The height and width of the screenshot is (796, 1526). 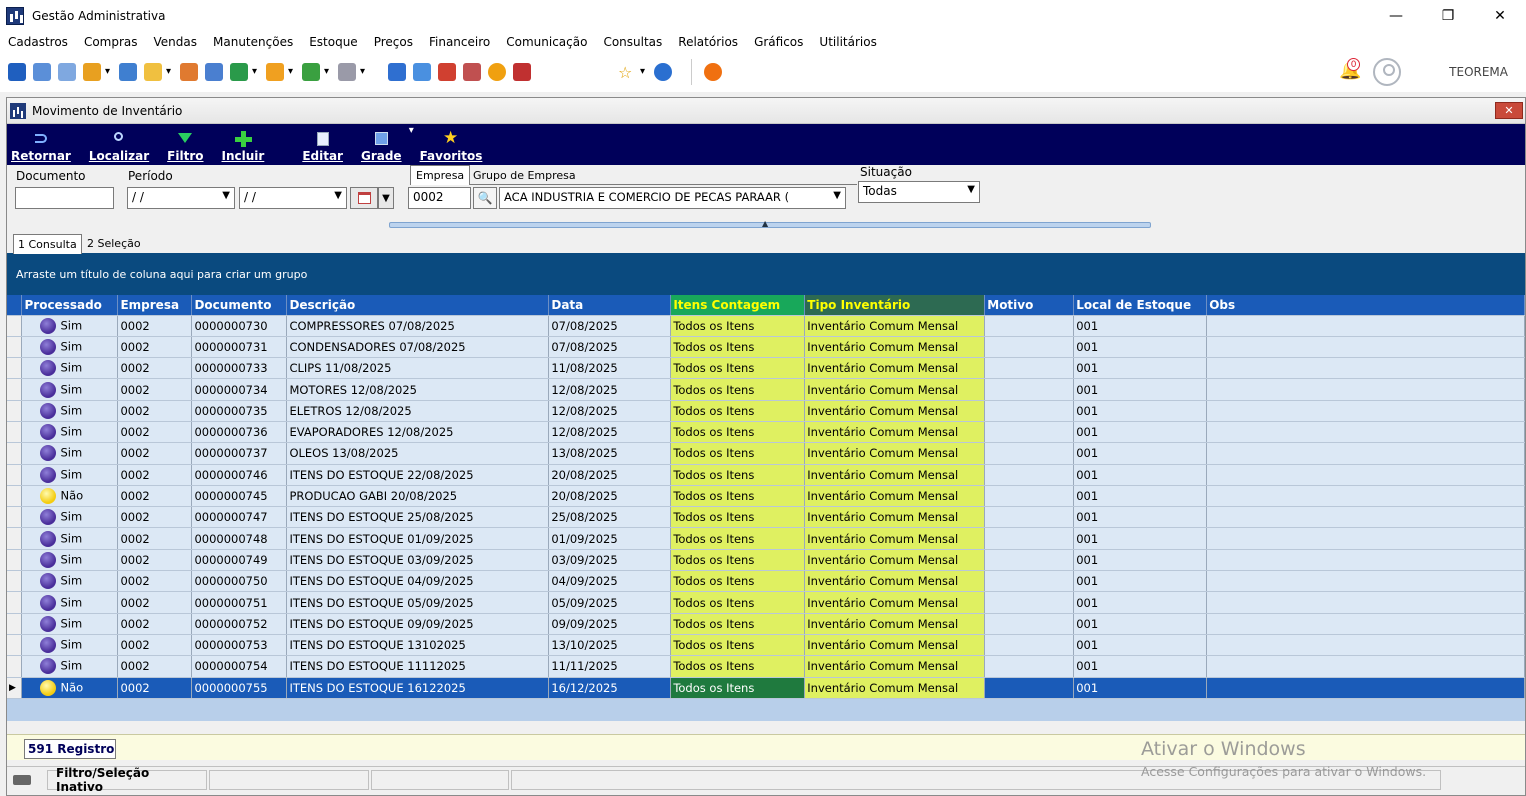 What do you see at coordinates (364, 198) in the screenshot?
I see `calendar-button` at bounding box center [364, 198].